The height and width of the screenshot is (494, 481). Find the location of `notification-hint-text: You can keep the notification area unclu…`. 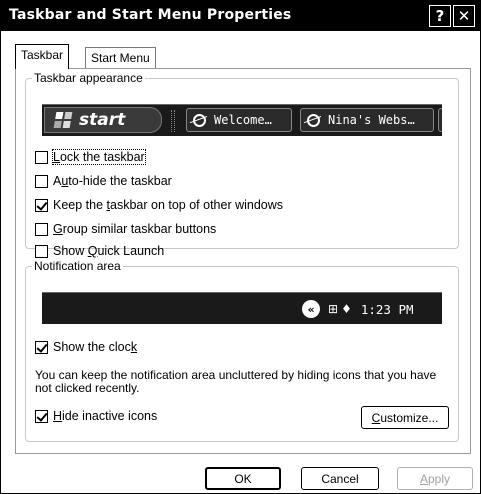

notification-hint-text: You can keep the notification area unclu… is located at coordinates (236, 381).